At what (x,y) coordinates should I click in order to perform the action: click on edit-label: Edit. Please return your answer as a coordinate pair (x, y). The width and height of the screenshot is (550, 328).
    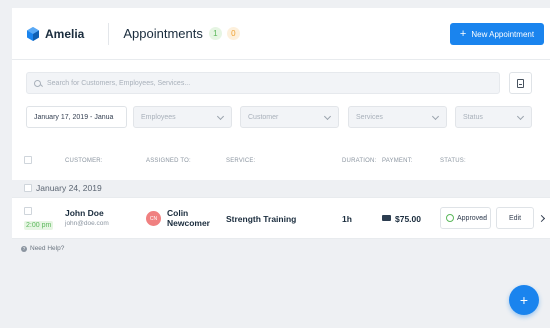
    Looking at the image, I should click on (515, 218).